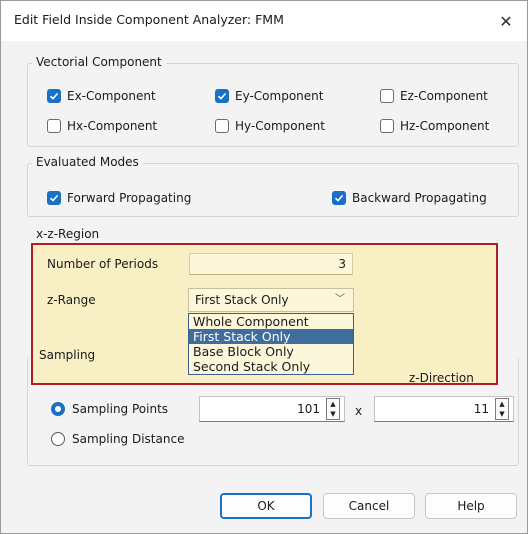  What do you see at coordinates (112, 126) in the screenshot?
I see `hx-component-label: Hx-Component` at bounding box center [112, 126].